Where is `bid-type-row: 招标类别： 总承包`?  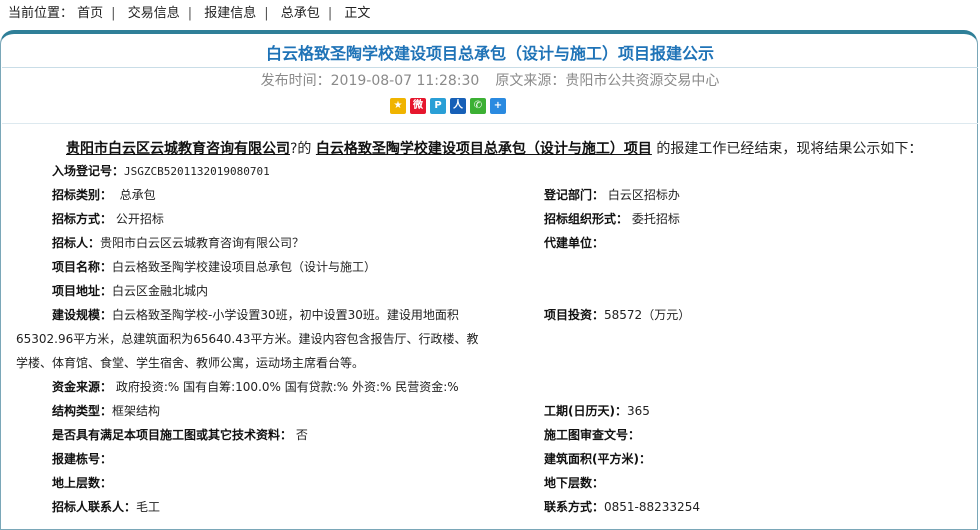
bid-type-row: 招标类别： 总承包 is located at coordinates (104, 195).